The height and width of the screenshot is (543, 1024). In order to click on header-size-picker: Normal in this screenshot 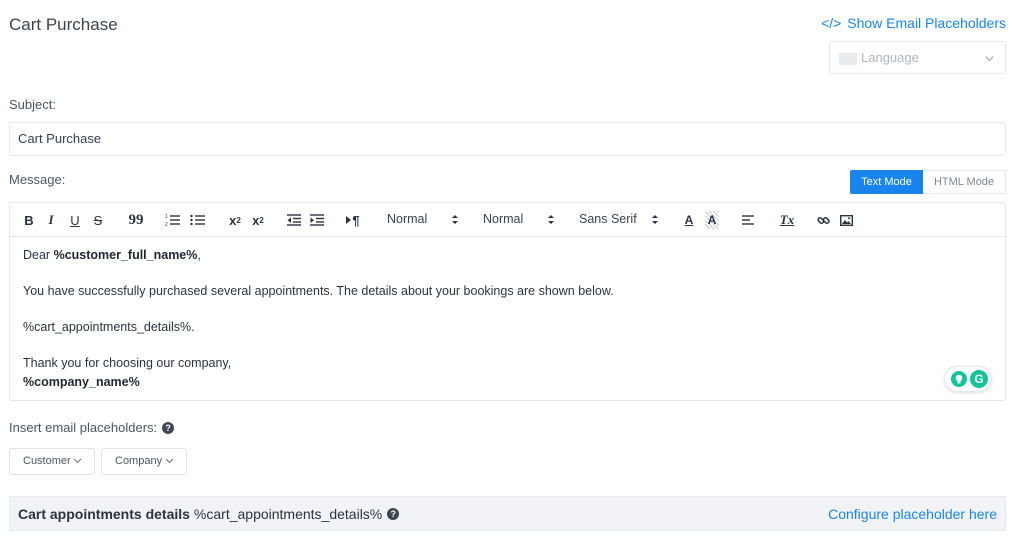, I will do `click(427, 220)`.